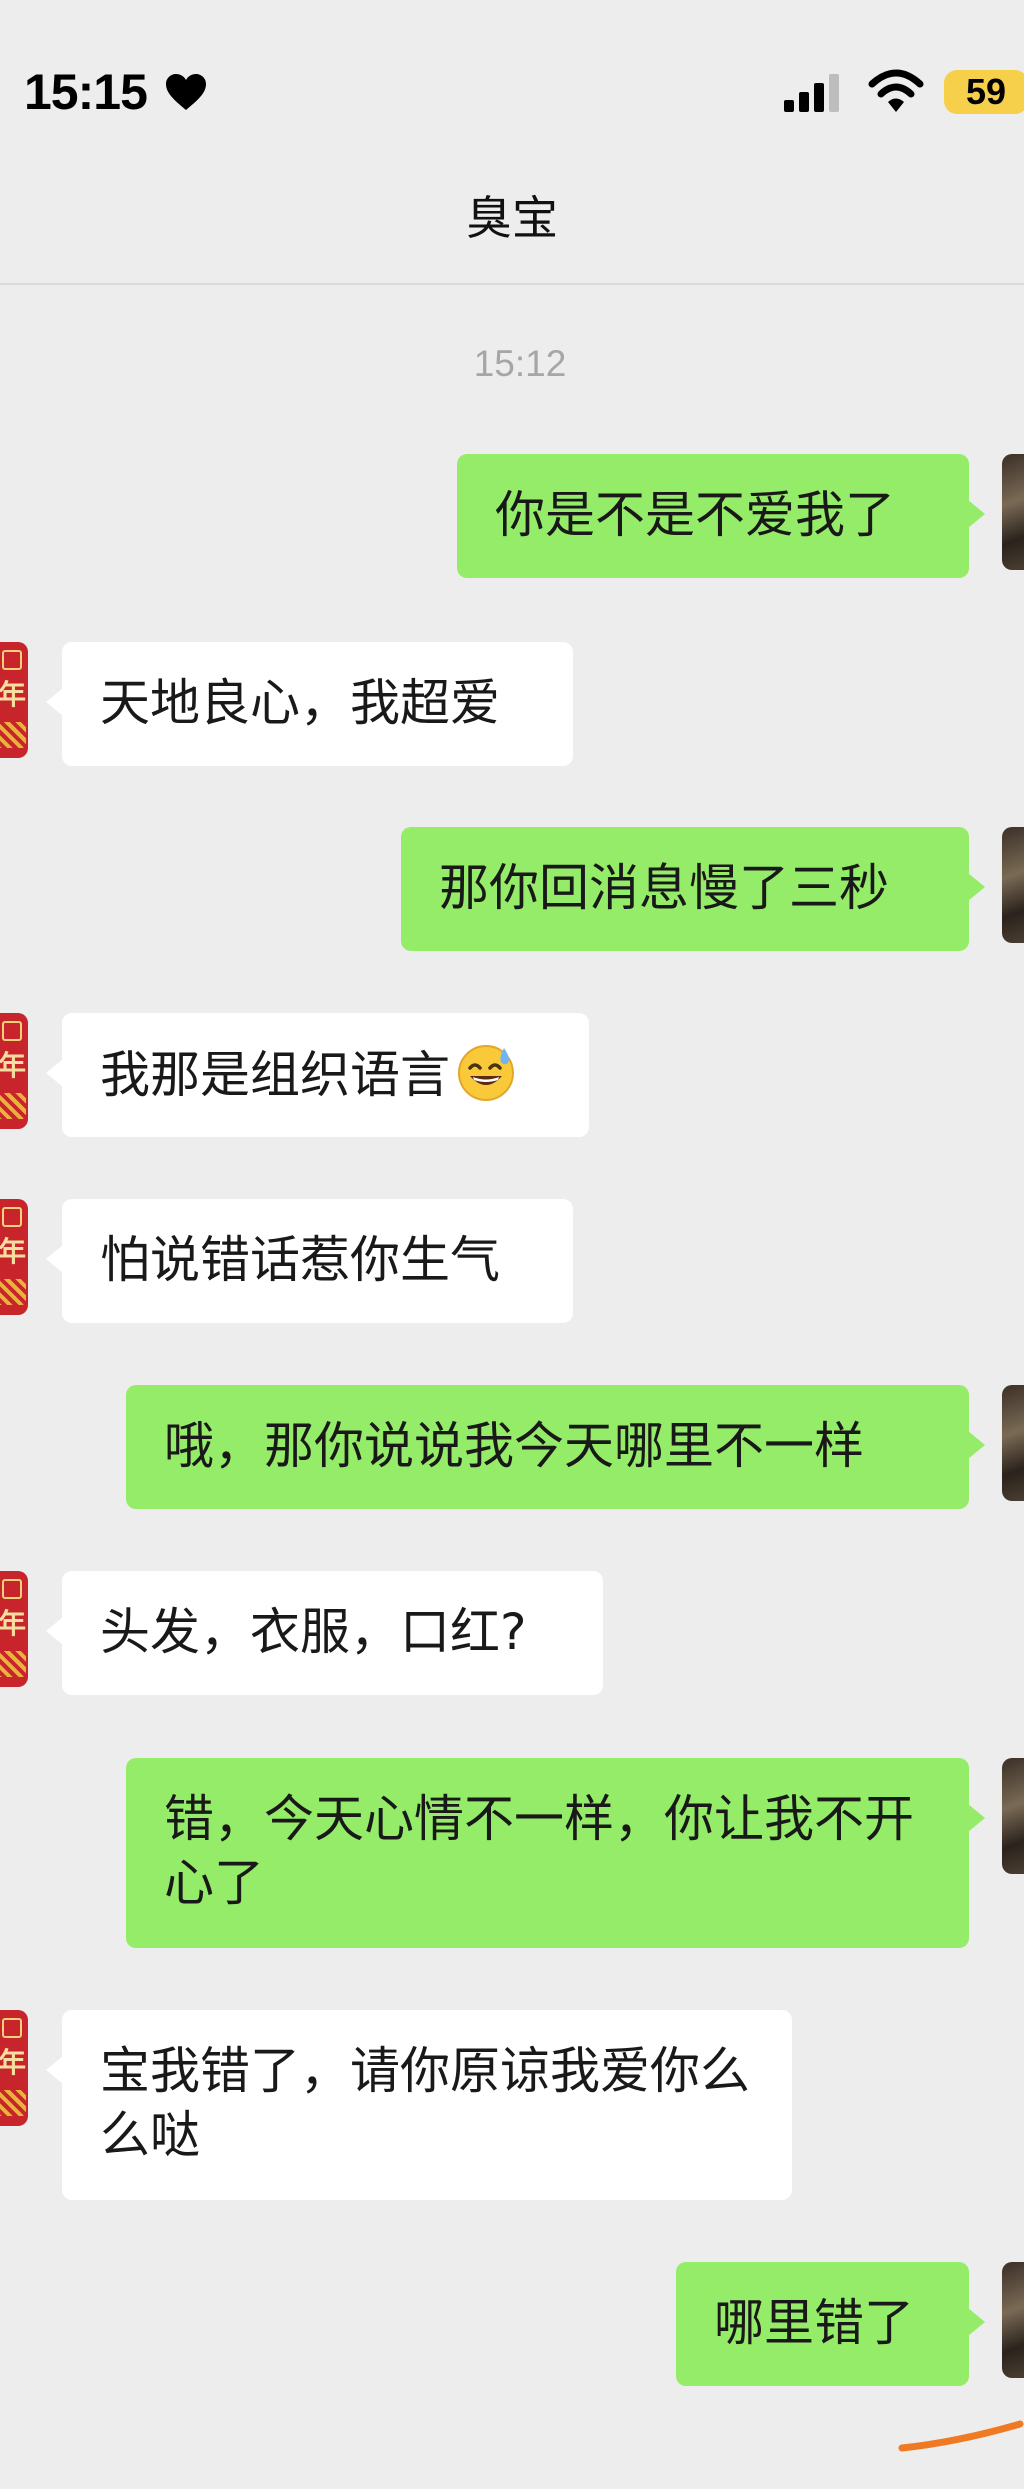  What do you see at coordinates (512, 284) in the screenshot?
I see `header-divider` at bounding box center [512, 284].